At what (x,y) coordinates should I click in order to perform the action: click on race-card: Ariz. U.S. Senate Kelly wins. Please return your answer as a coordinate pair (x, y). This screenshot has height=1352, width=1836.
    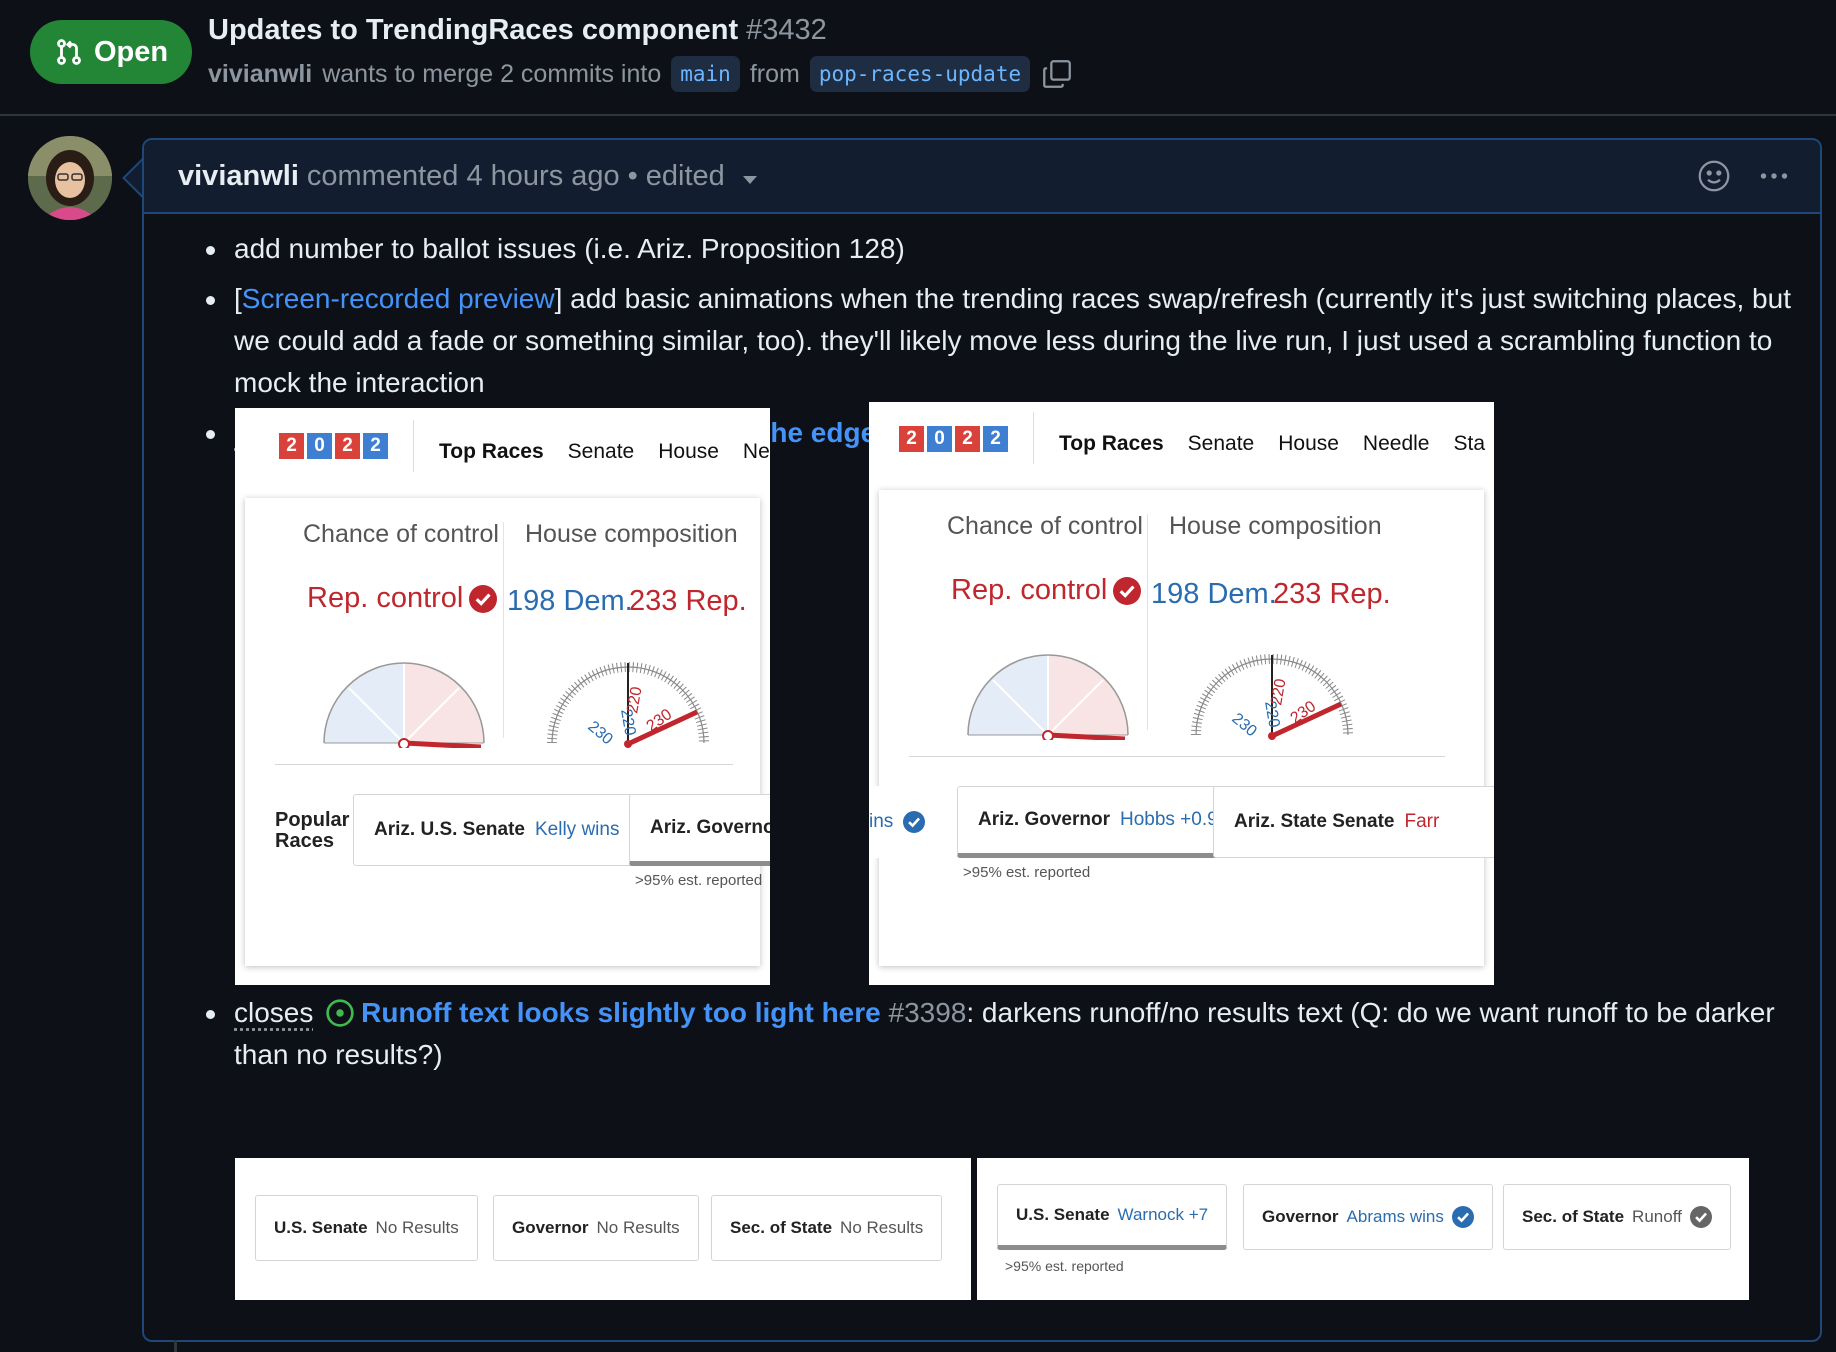
    Looking at the image, I should click on (512, 830).